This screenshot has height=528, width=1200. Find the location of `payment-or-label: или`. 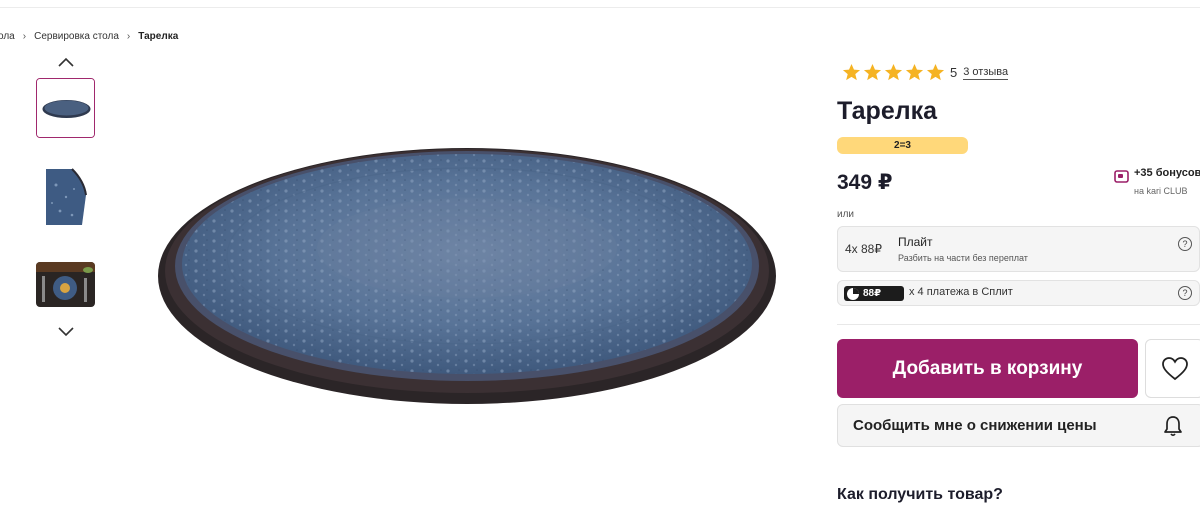

payment-or-label: или is located at coordinates (846, 214).